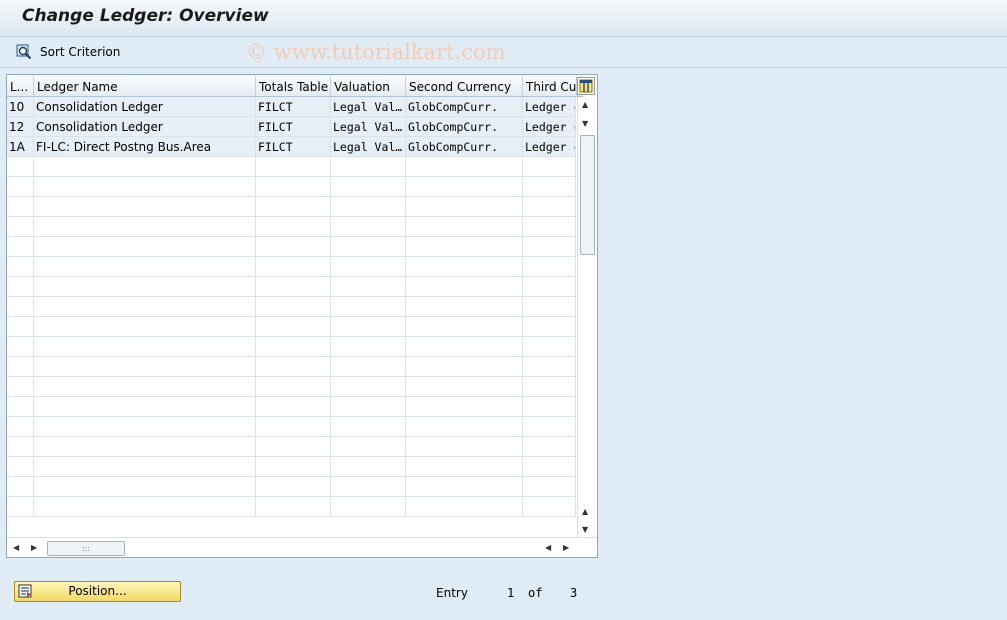 Image resolution: width=1007 pixels, height=620 pixels. Describe the element at coordinates (585, 529) in the screenshot. I see `scroll-down-bottom-icon: ▼` at that location.